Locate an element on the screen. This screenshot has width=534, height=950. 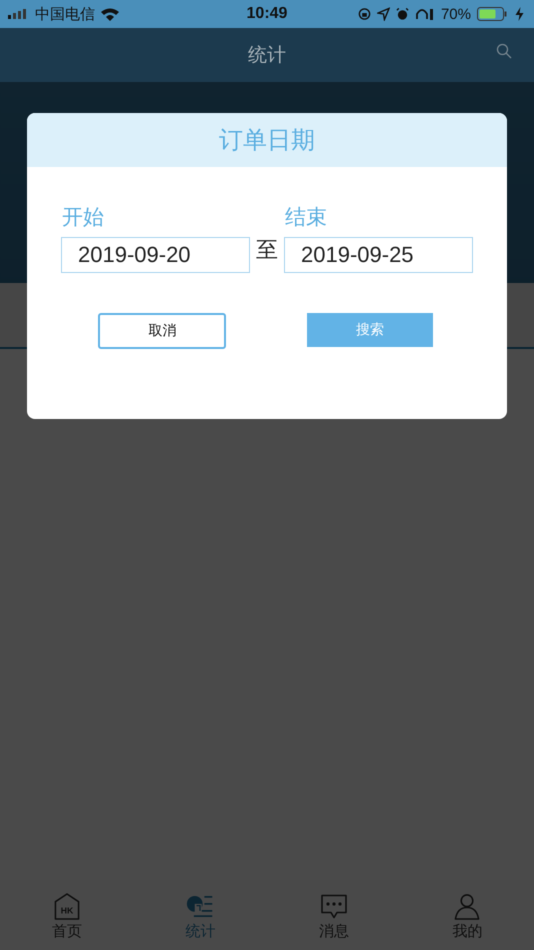
range-separator: 至 is located at coordinates (267, 251).